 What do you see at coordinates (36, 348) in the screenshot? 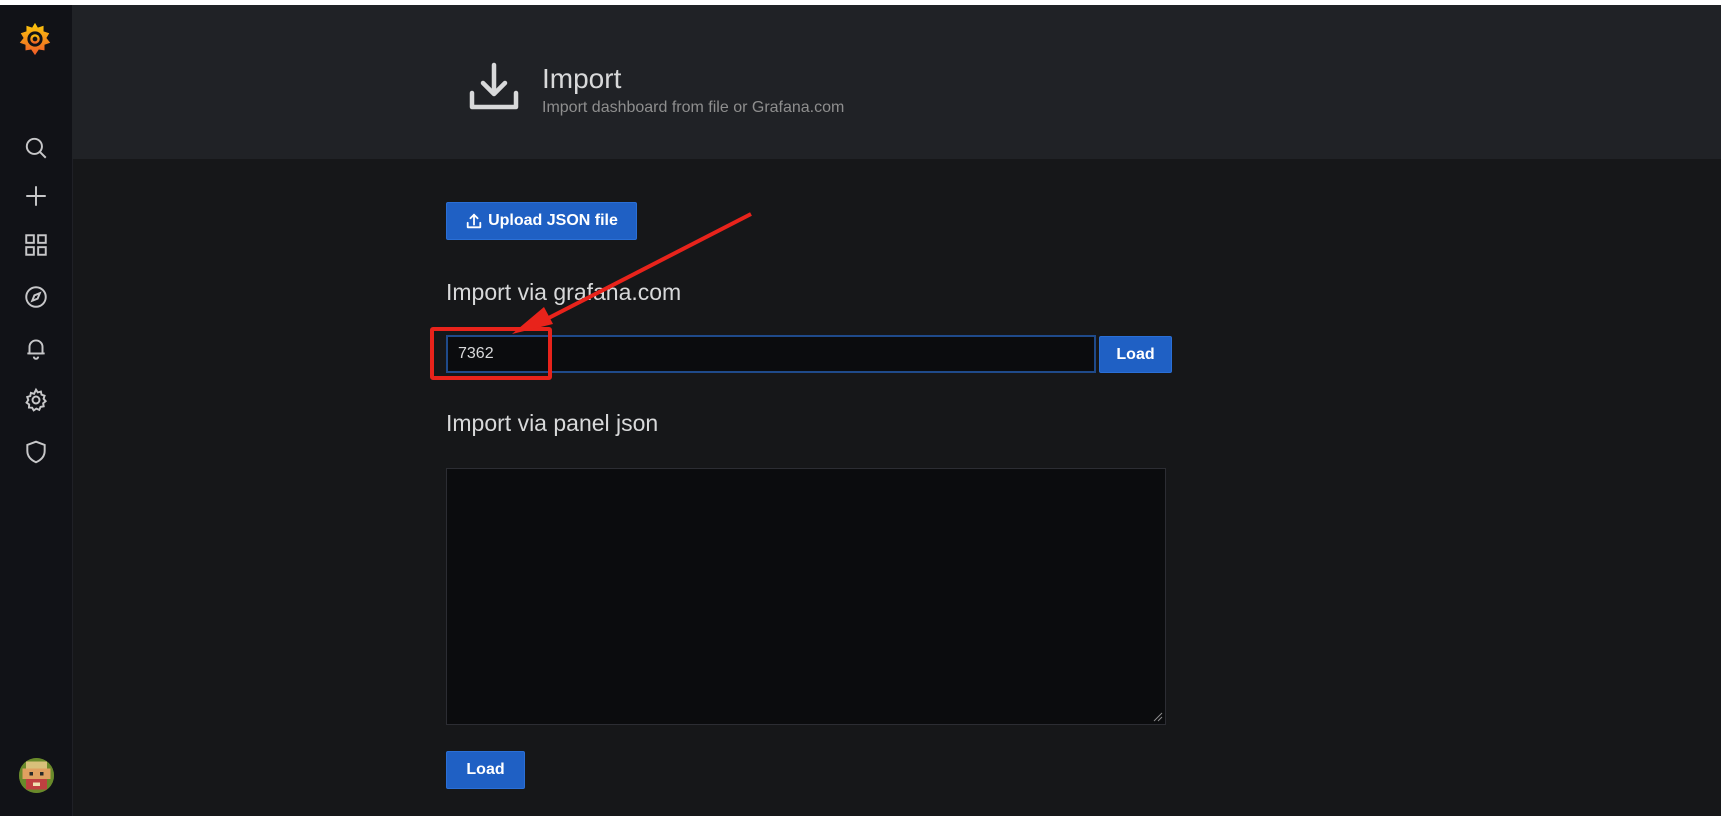
I see `bell-icon` at bounding box center [36, 348].